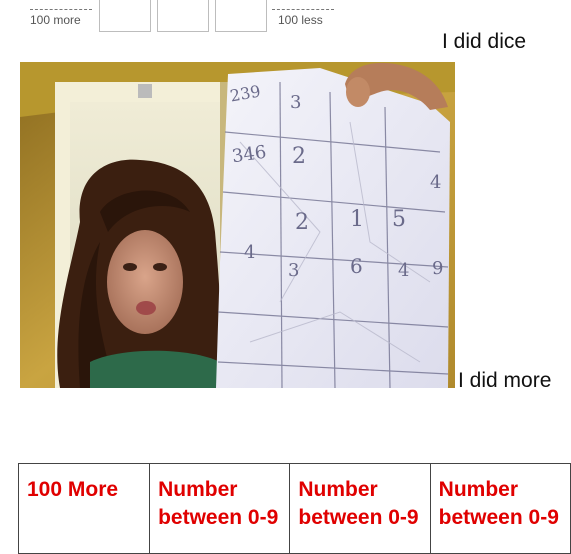 The width and height of the screenshot is (571, 554). What do you see at coordinates (436, 182) in the screenshot?
I see `paper-number-8: 4` at bounding box center [436, 182].